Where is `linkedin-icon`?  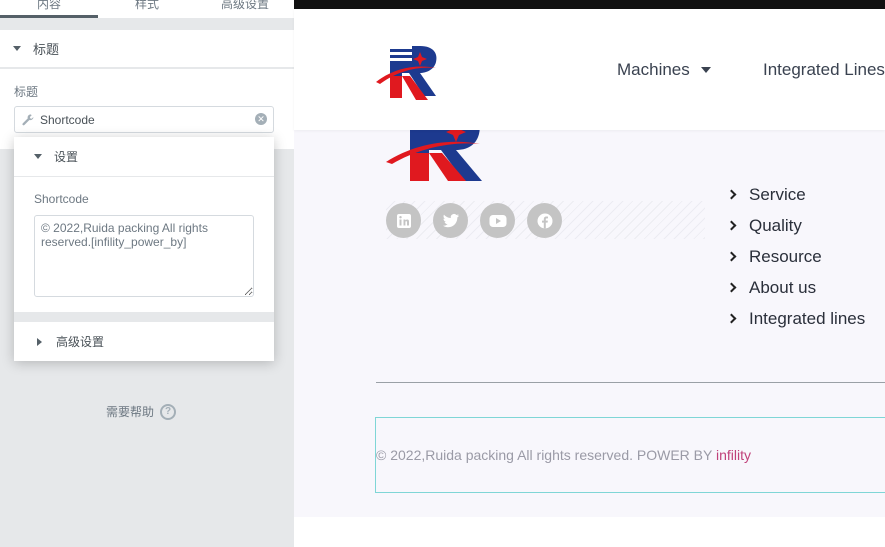 linkedin-icon is located at coordinates (403, 220).